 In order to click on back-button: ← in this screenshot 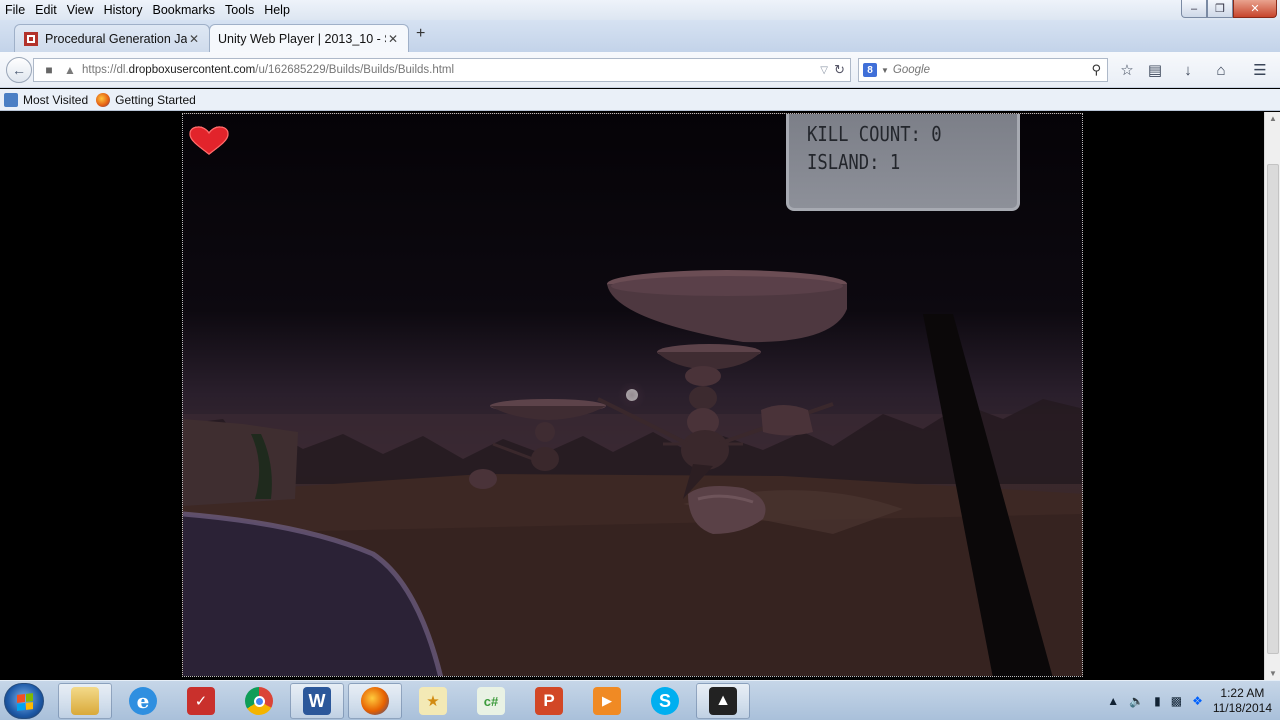, I will do `click(19, 70)`.